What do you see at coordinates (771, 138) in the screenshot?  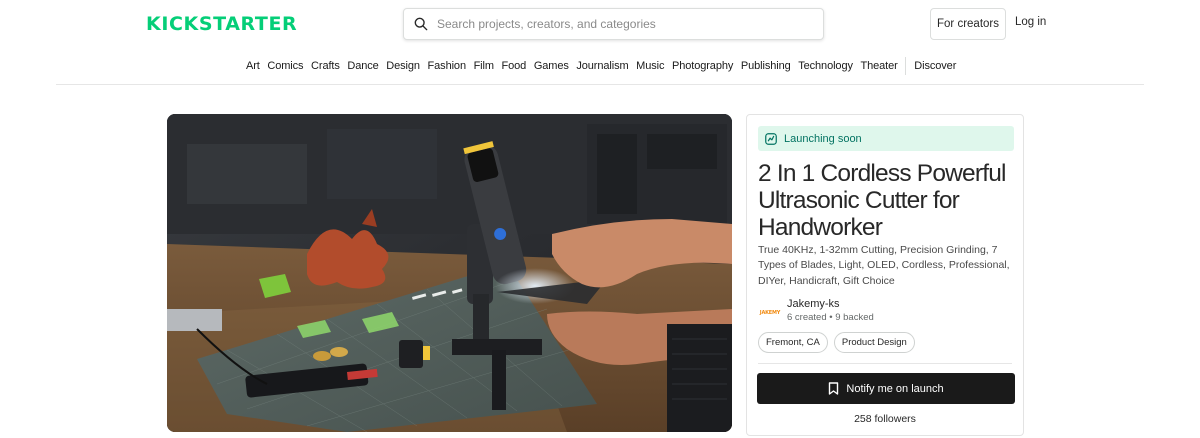 I see `launch-rocket-icon` at bounding box center [771, 138].